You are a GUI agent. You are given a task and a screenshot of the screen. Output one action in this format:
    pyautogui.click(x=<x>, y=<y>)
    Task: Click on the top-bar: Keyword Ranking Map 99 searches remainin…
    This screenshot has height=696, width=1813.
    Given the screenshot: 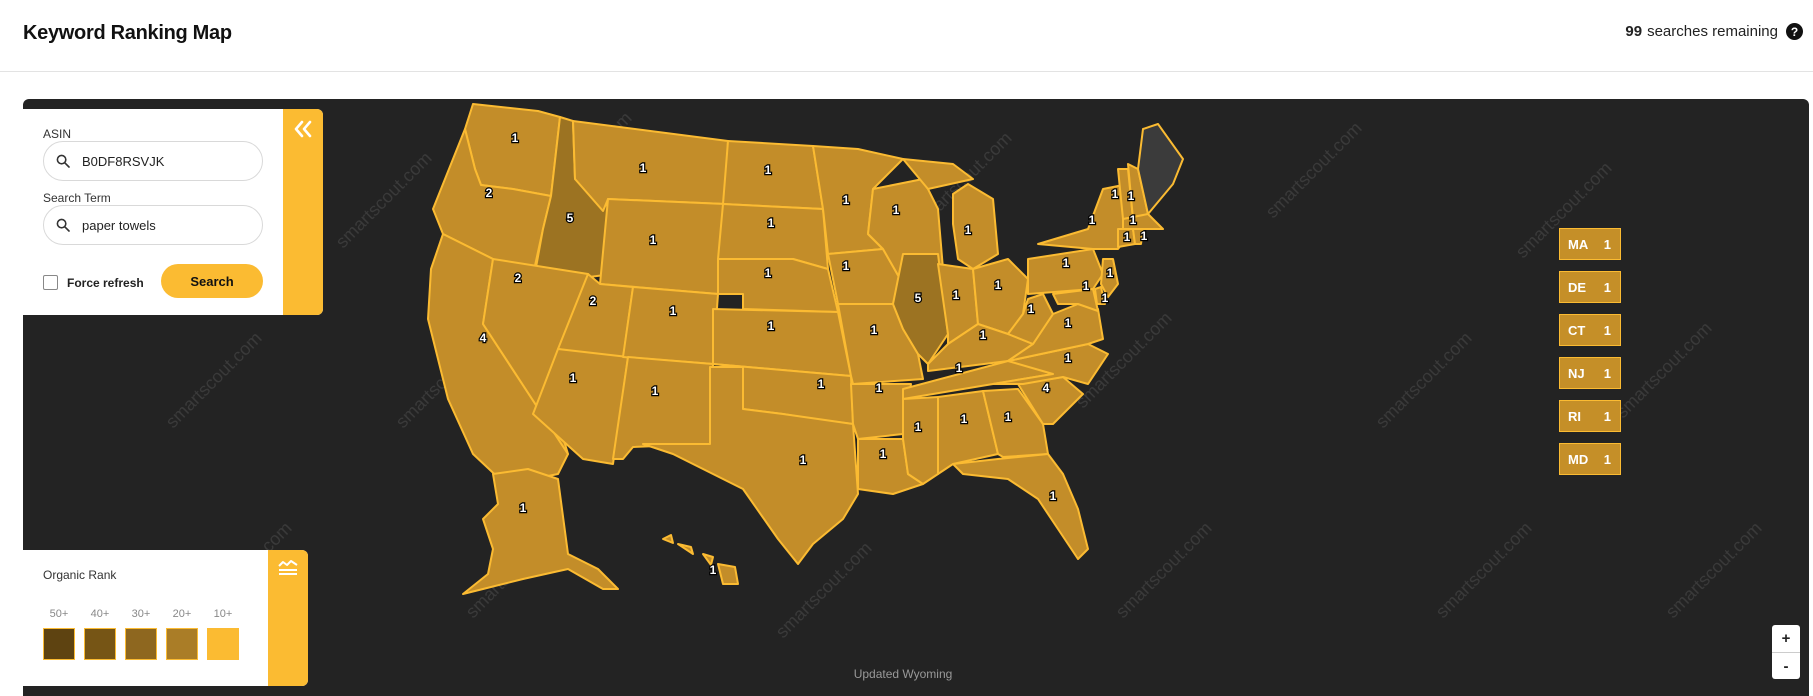 What is the action you would take?
    pyautogui.click(x=906, y=36)
    